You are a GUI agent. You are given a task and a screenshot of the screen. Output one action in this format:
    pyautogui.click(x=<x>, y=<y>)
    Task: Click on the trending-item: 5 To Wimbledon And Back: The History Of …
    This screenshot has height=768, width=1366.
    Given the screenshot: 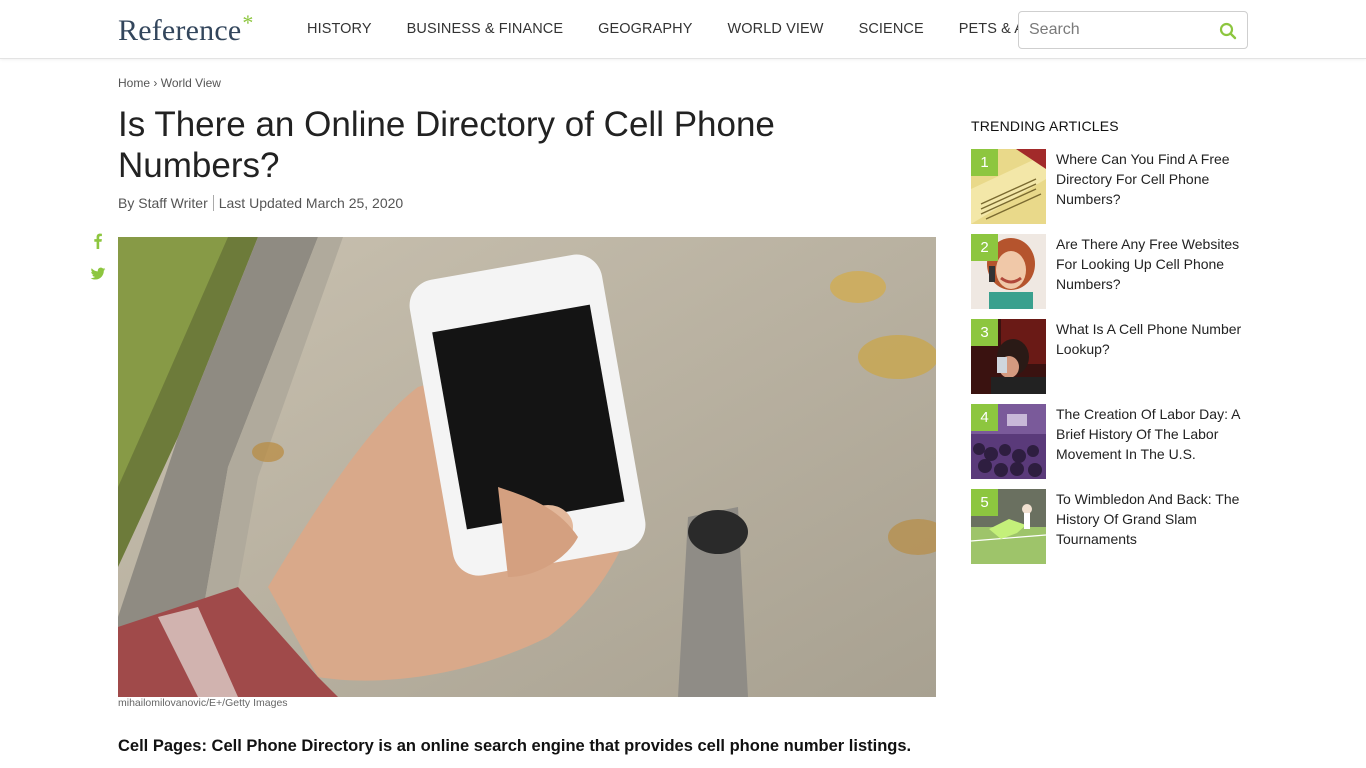 What is the action you would take?
    pyautogui.click(x=1111, y=527)
    